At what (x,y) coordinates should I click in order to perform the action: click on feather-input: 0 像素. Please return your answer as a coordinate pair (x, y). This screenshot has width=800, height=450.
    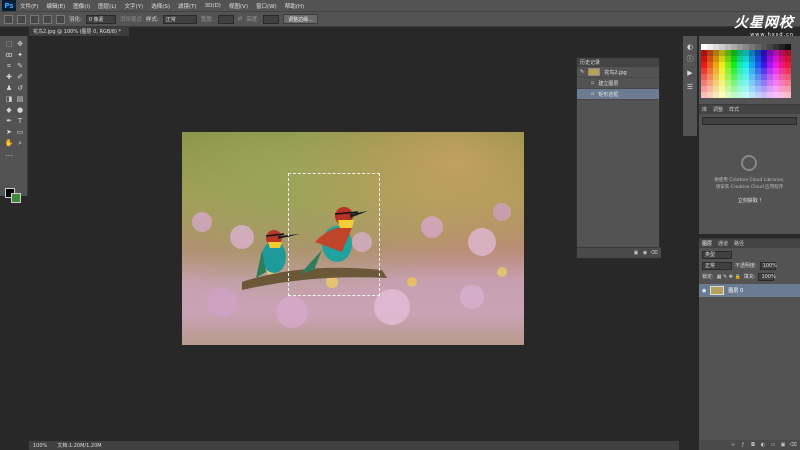
    Looking at the image, I should click on (100, 19).